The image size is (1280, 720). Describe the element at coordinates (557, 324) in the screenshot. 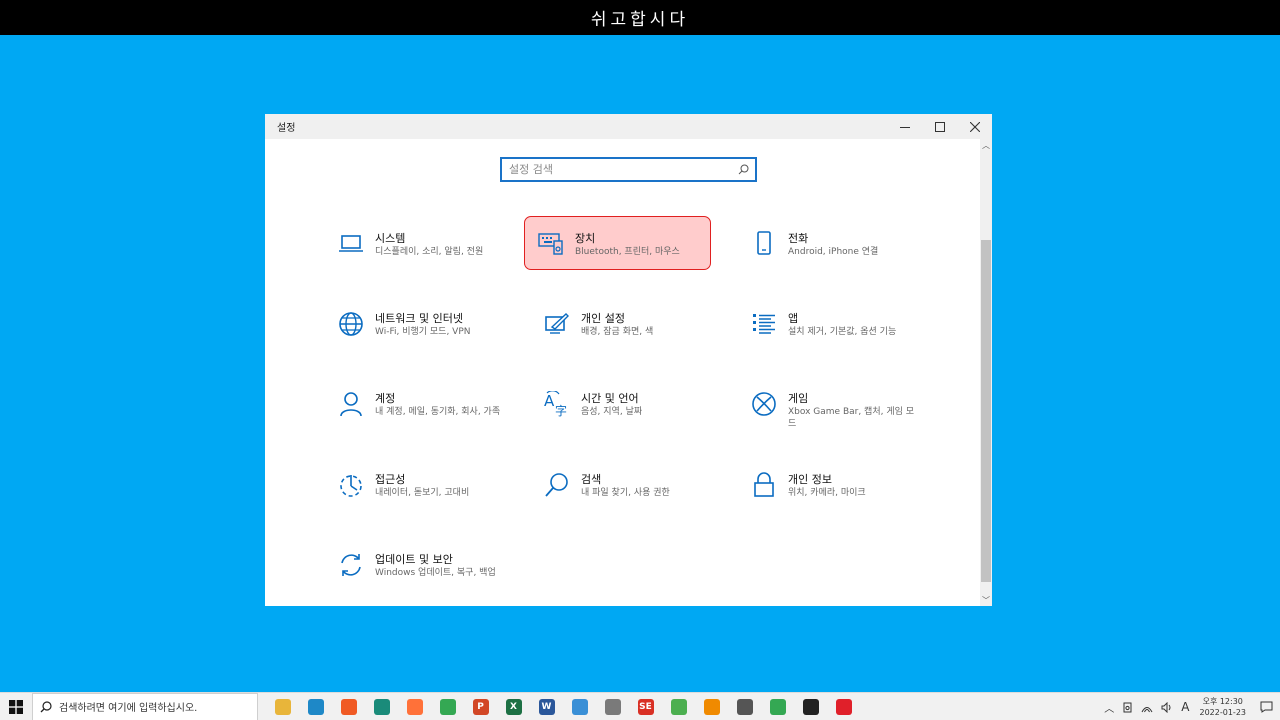

I see `personalization-icon` at that location.